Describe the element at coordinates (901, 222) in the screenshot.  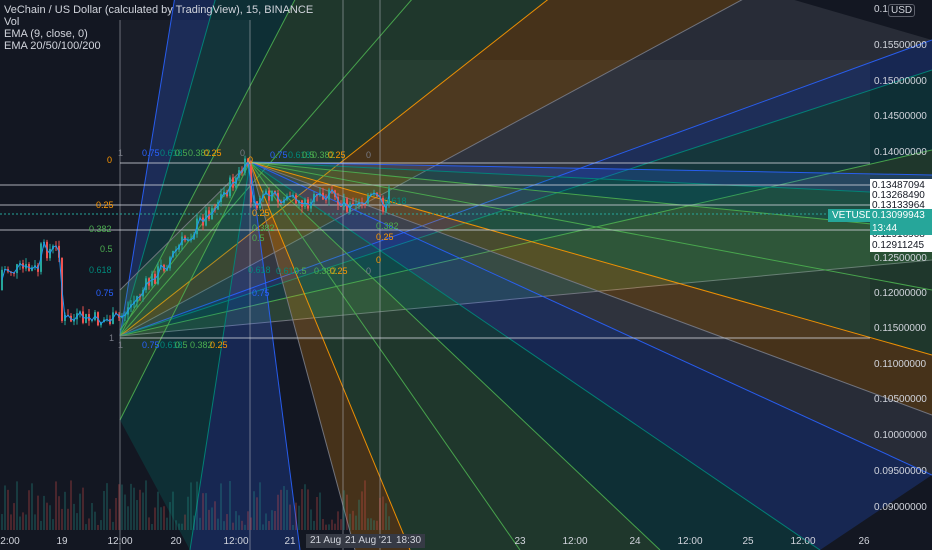
I see `last-price-tag: 0.13099943 13:44` at that location.